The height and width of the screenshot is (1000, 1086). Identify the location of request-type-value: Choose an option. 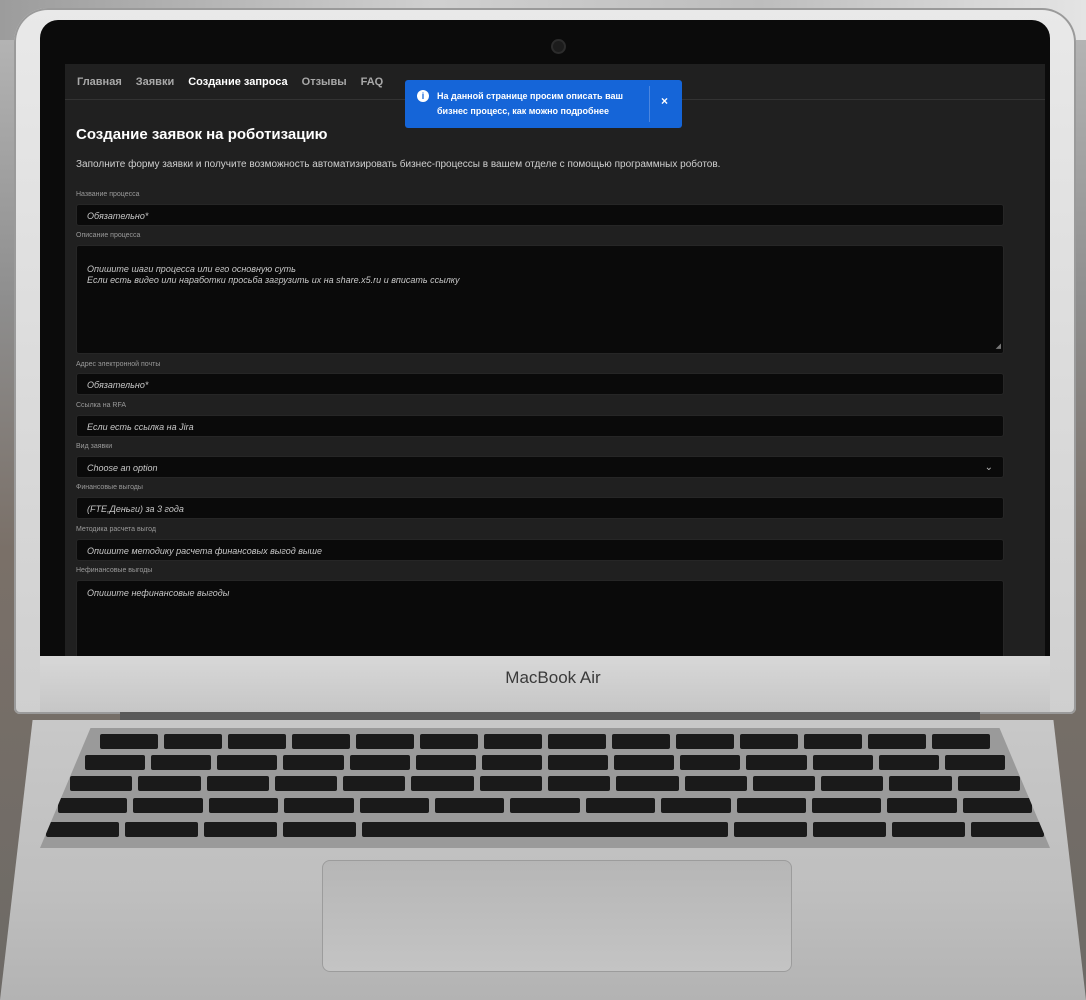
(122, 468).